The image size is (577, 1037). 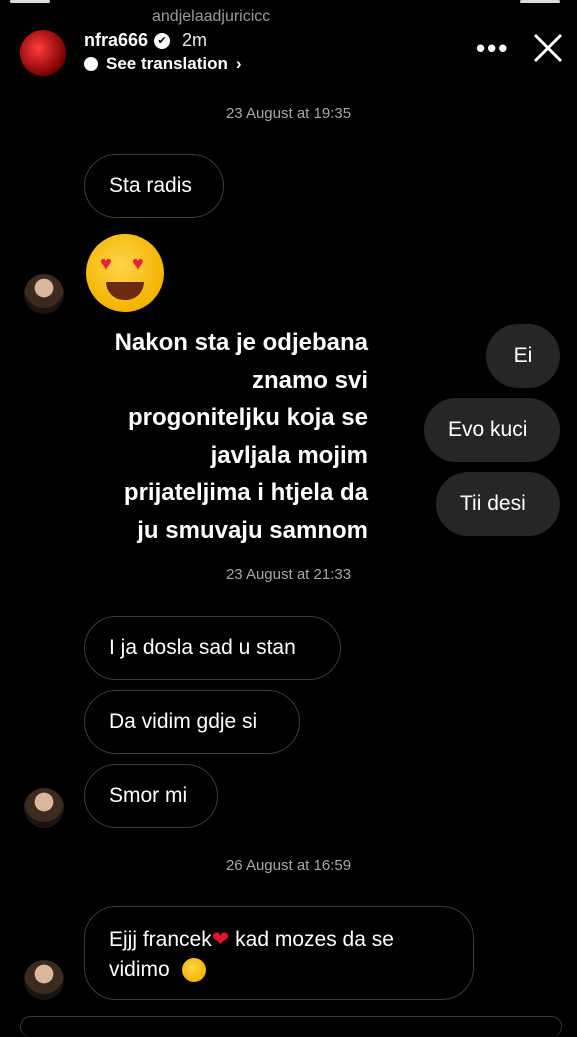 What do you see at coordinates (488, 429) in the screenshot?
I see `message-text: Evo kuci` at bounding box center [488, 429].